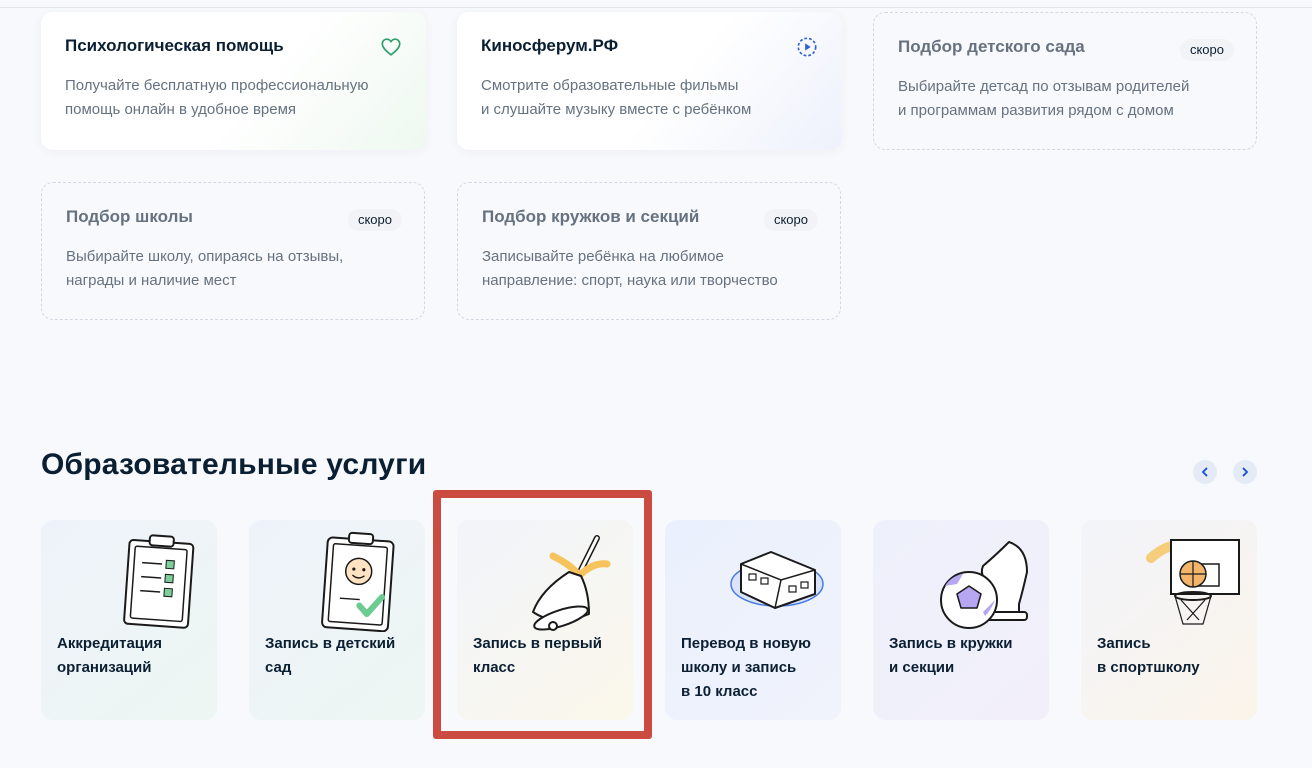 The width and height of the screenshot is (1312, 768). I want to click on clipboard-checklist-icon, so click(159, 581).